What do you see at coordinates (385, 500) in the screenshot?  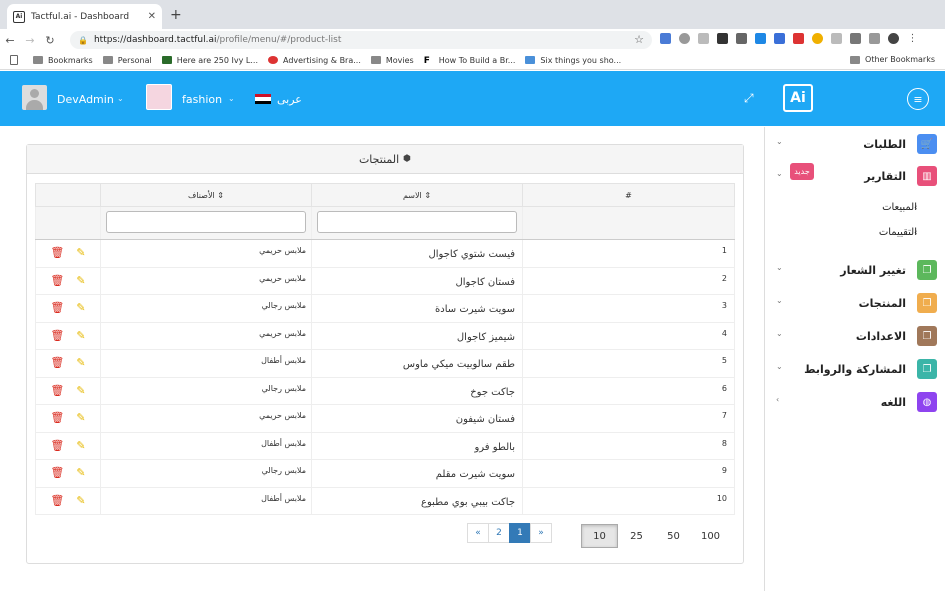 I see `table-row: 🗑 ✎ ملابس أطفال جاكت بيبي بوي مطبوع 10` at bounding box center [385, 500].